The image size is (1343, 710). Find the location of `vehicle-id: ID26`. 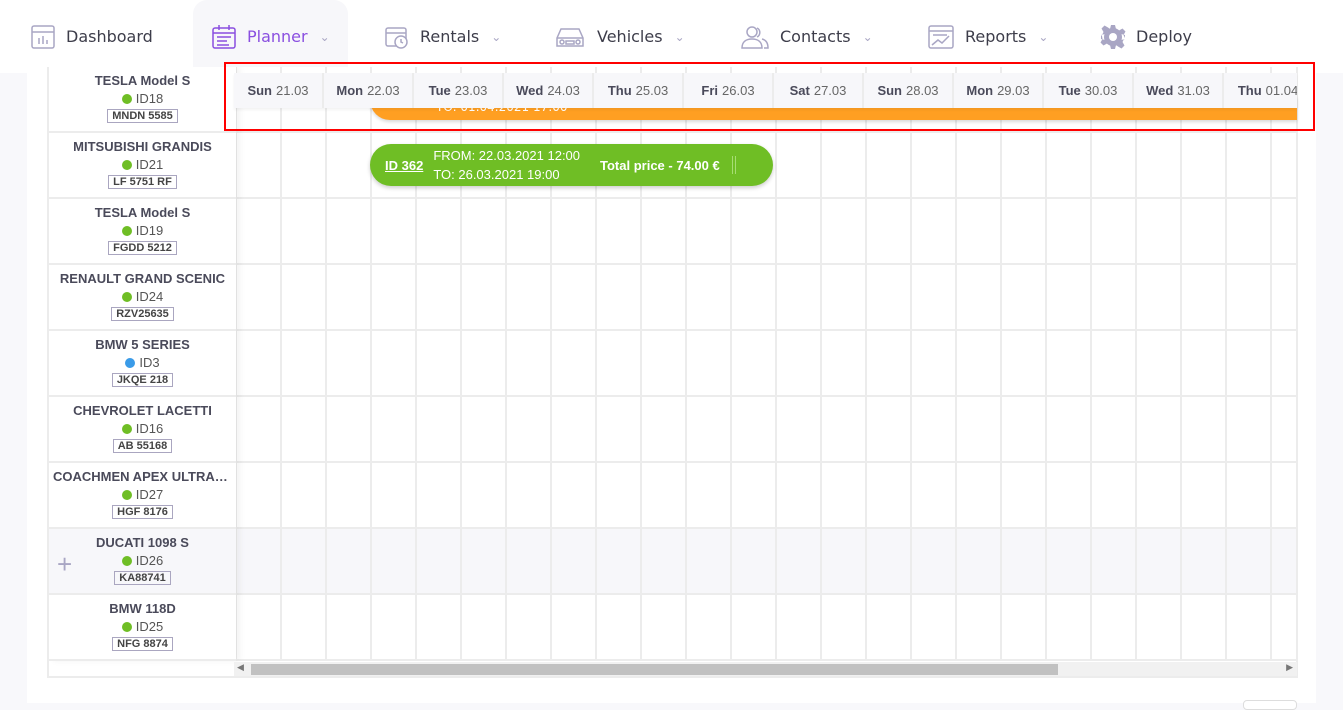

vehicle-id: ID26 is located at coordinates (149, 560).